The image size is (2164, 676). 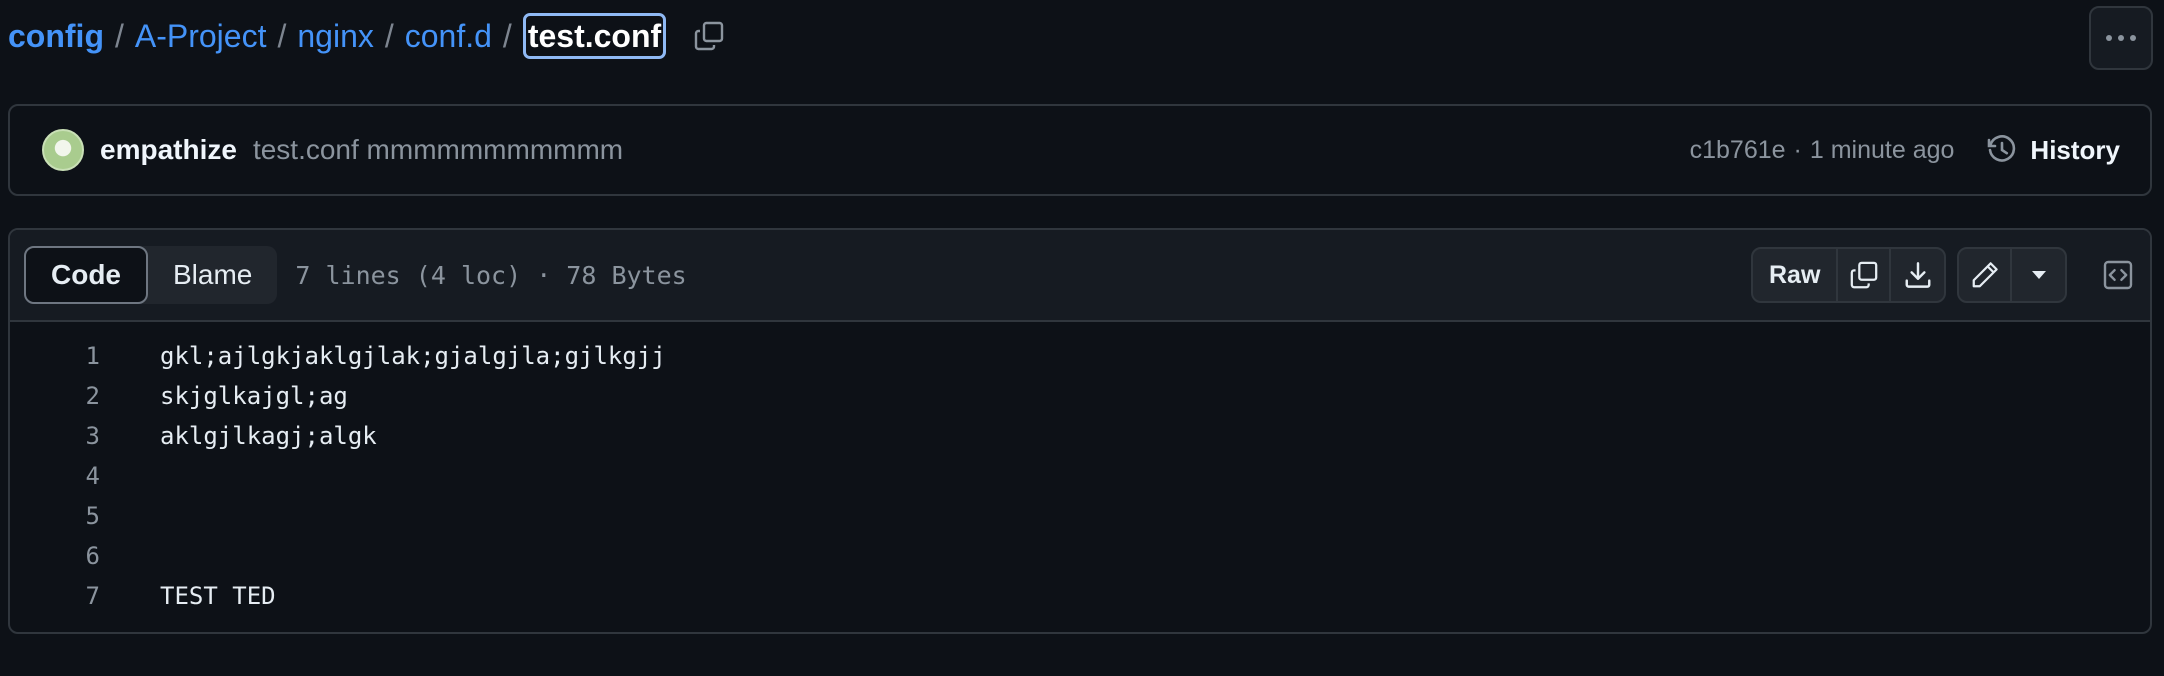 What do you see at coordinates (268, 436) in the screenshot?
I see `line-text: aklgjlkagj;algk` at bounding box center [268, 436].